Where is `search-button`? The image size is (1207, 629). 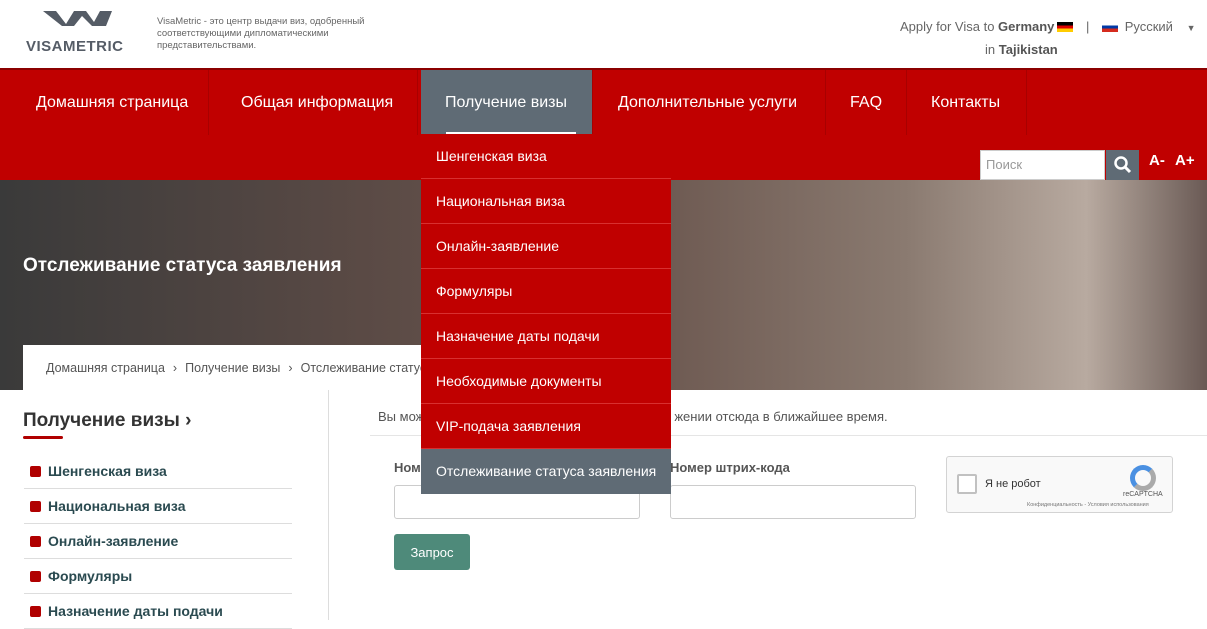 search-button is located at coordinates (1122, 165).